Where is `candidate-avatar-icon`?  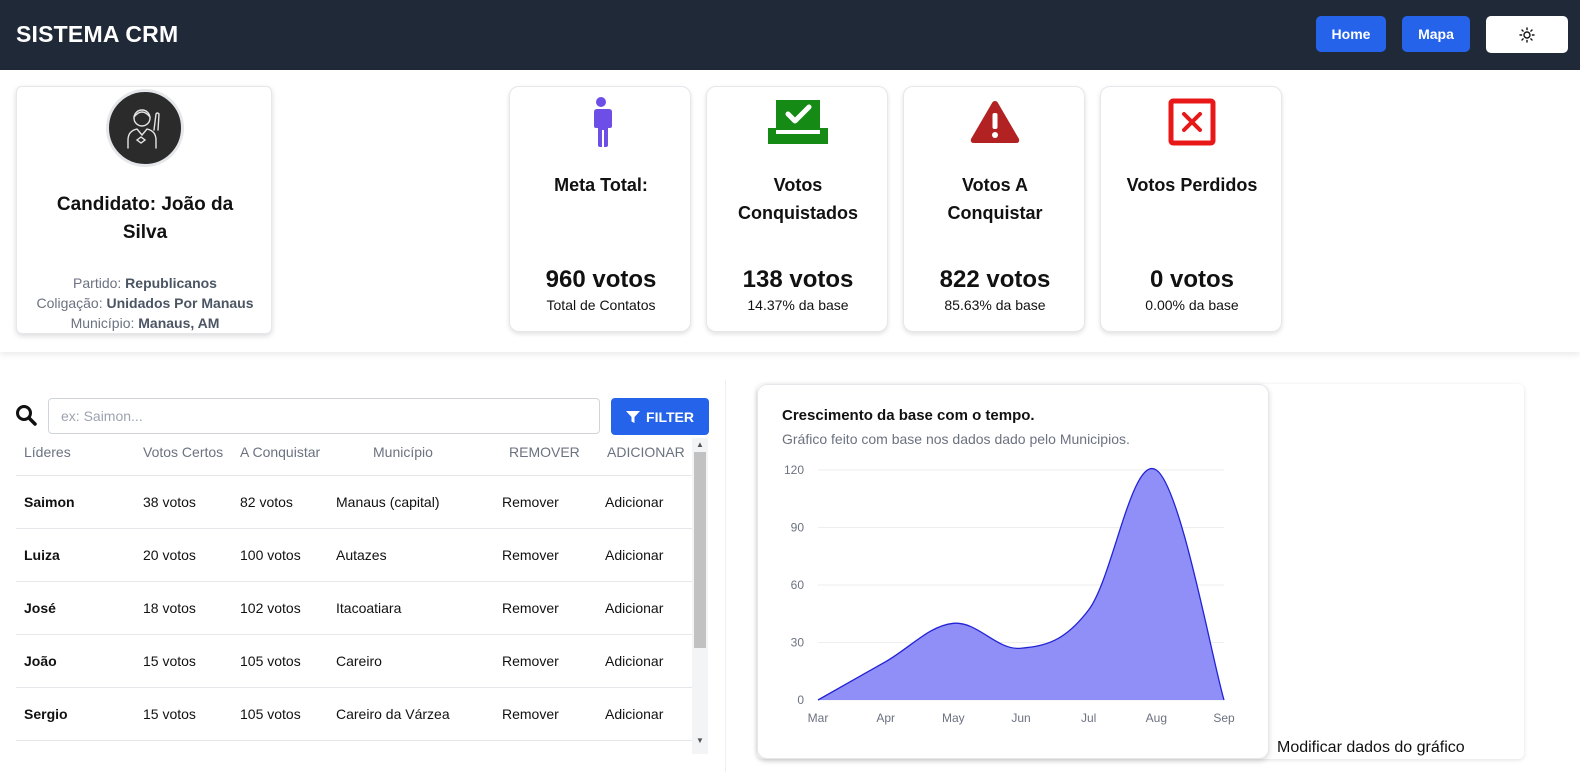 candidate-avatar-icon is located at coordinates (145, 128).